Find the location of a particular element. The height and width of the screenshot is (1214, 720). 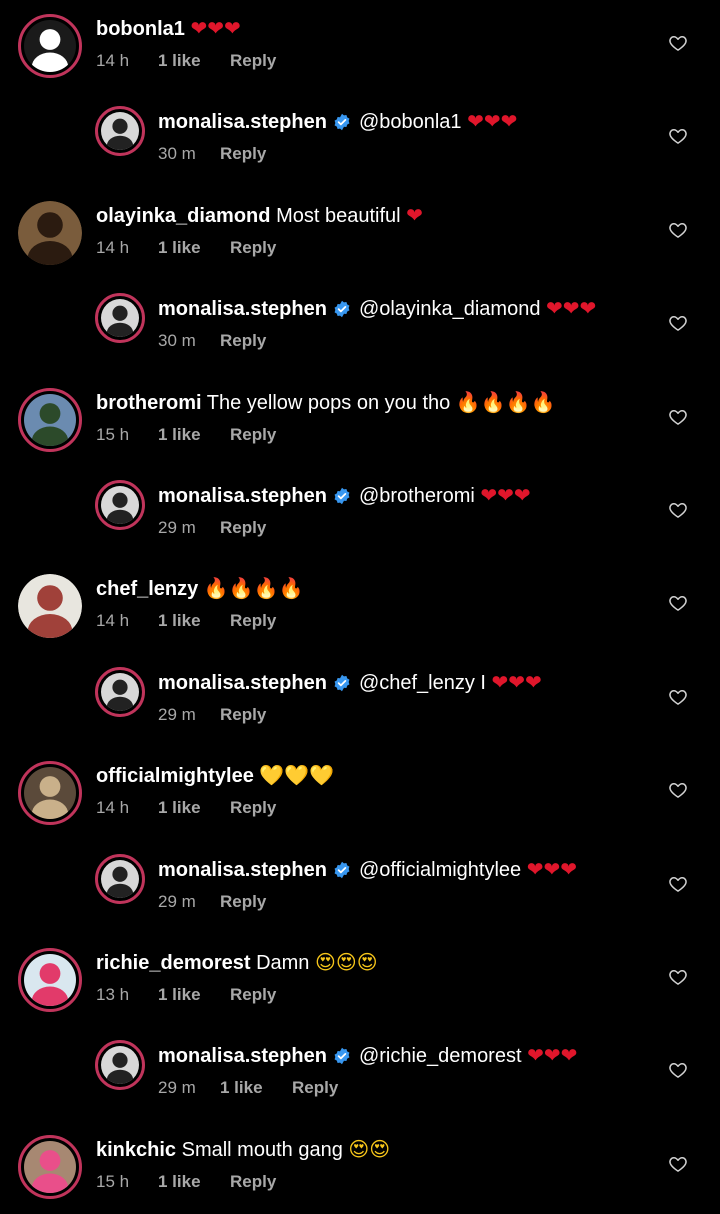

comment-text-line: officialmightylee 💛💛💛 is located at coordinates (376, 775).